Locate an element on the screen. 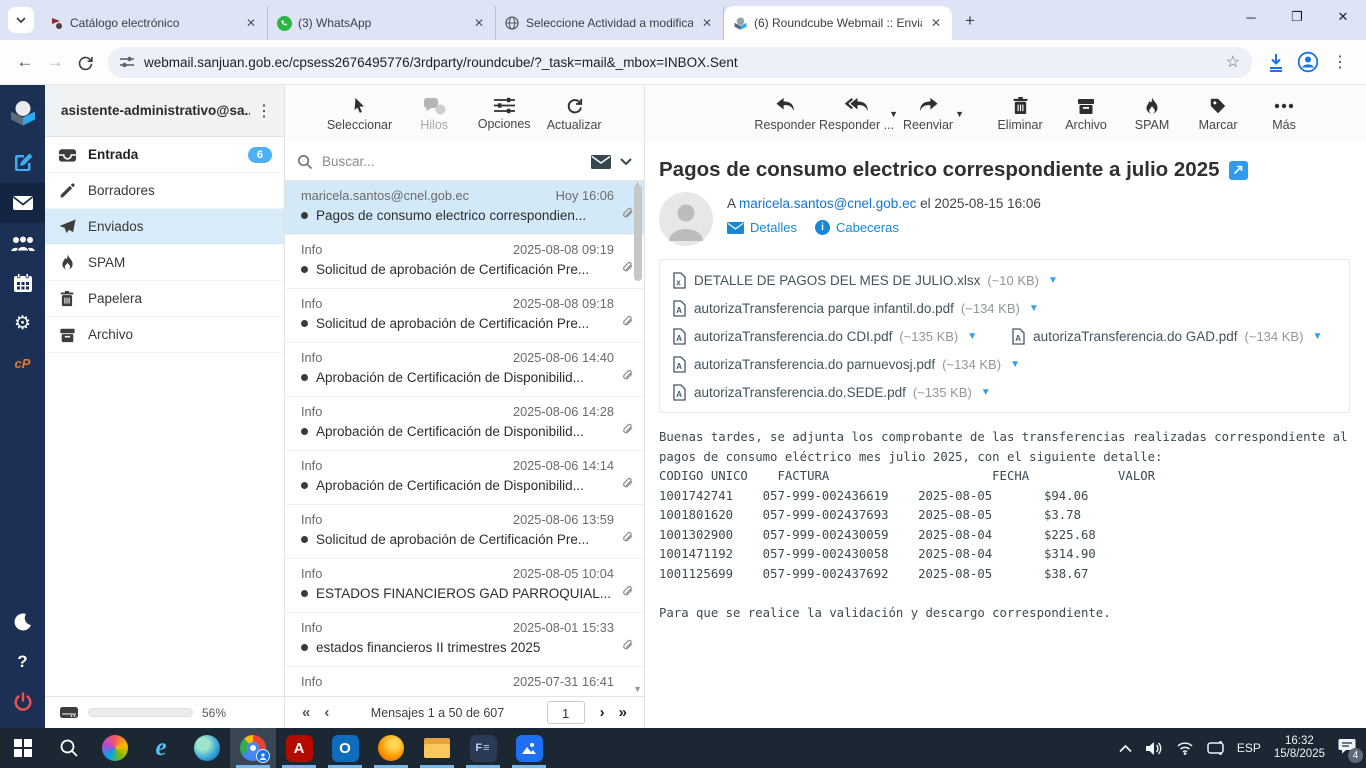  reply-button: Responder is located at coordinates (785, 114).